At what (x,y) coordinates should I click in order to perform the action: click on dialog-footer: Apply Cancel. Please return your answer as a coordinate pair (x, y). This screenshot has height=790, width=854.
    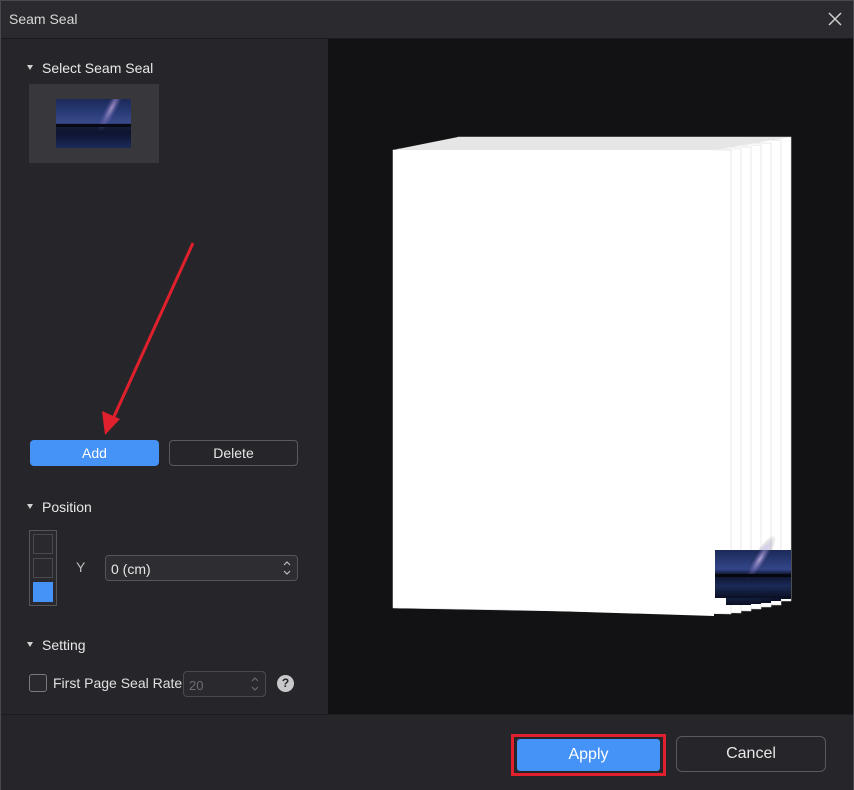
    Looking at the image, I should click on (427, 752).